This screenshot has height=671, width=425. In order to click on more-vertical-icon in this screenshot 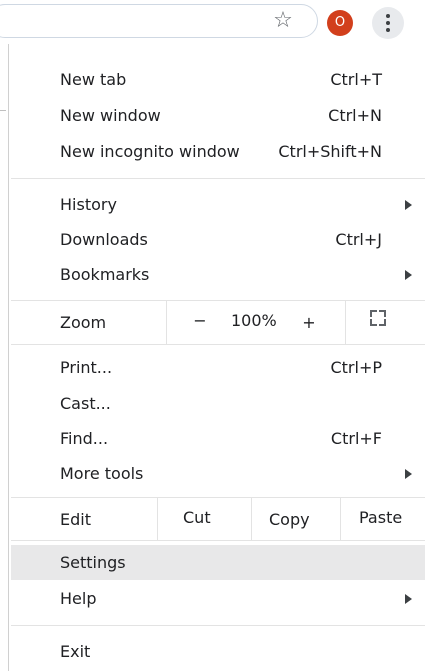, I will do `click(388, 23)`.